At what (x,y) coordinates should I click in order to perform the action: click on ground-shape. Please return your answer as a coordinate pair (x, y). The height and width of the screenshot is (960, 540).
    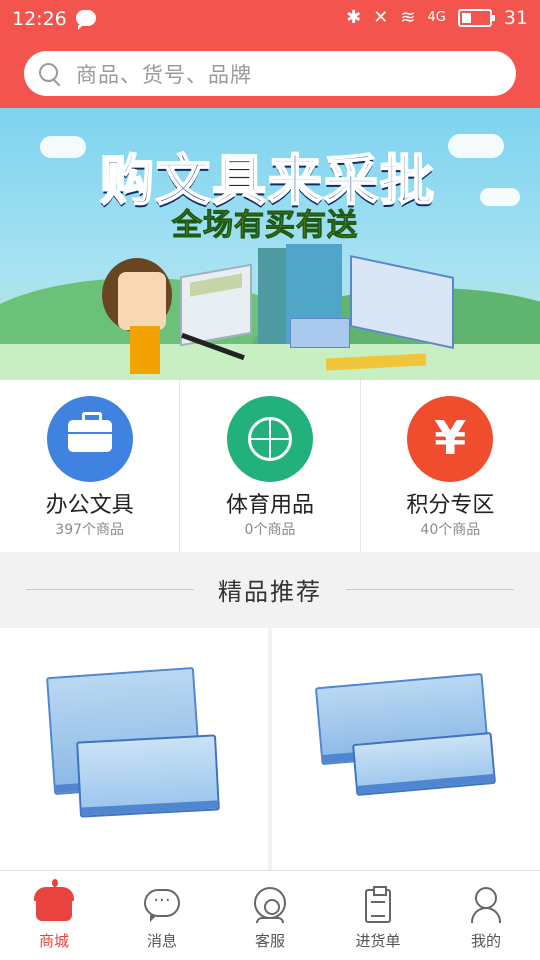
    Looking at the image, I should click on (270, 362).